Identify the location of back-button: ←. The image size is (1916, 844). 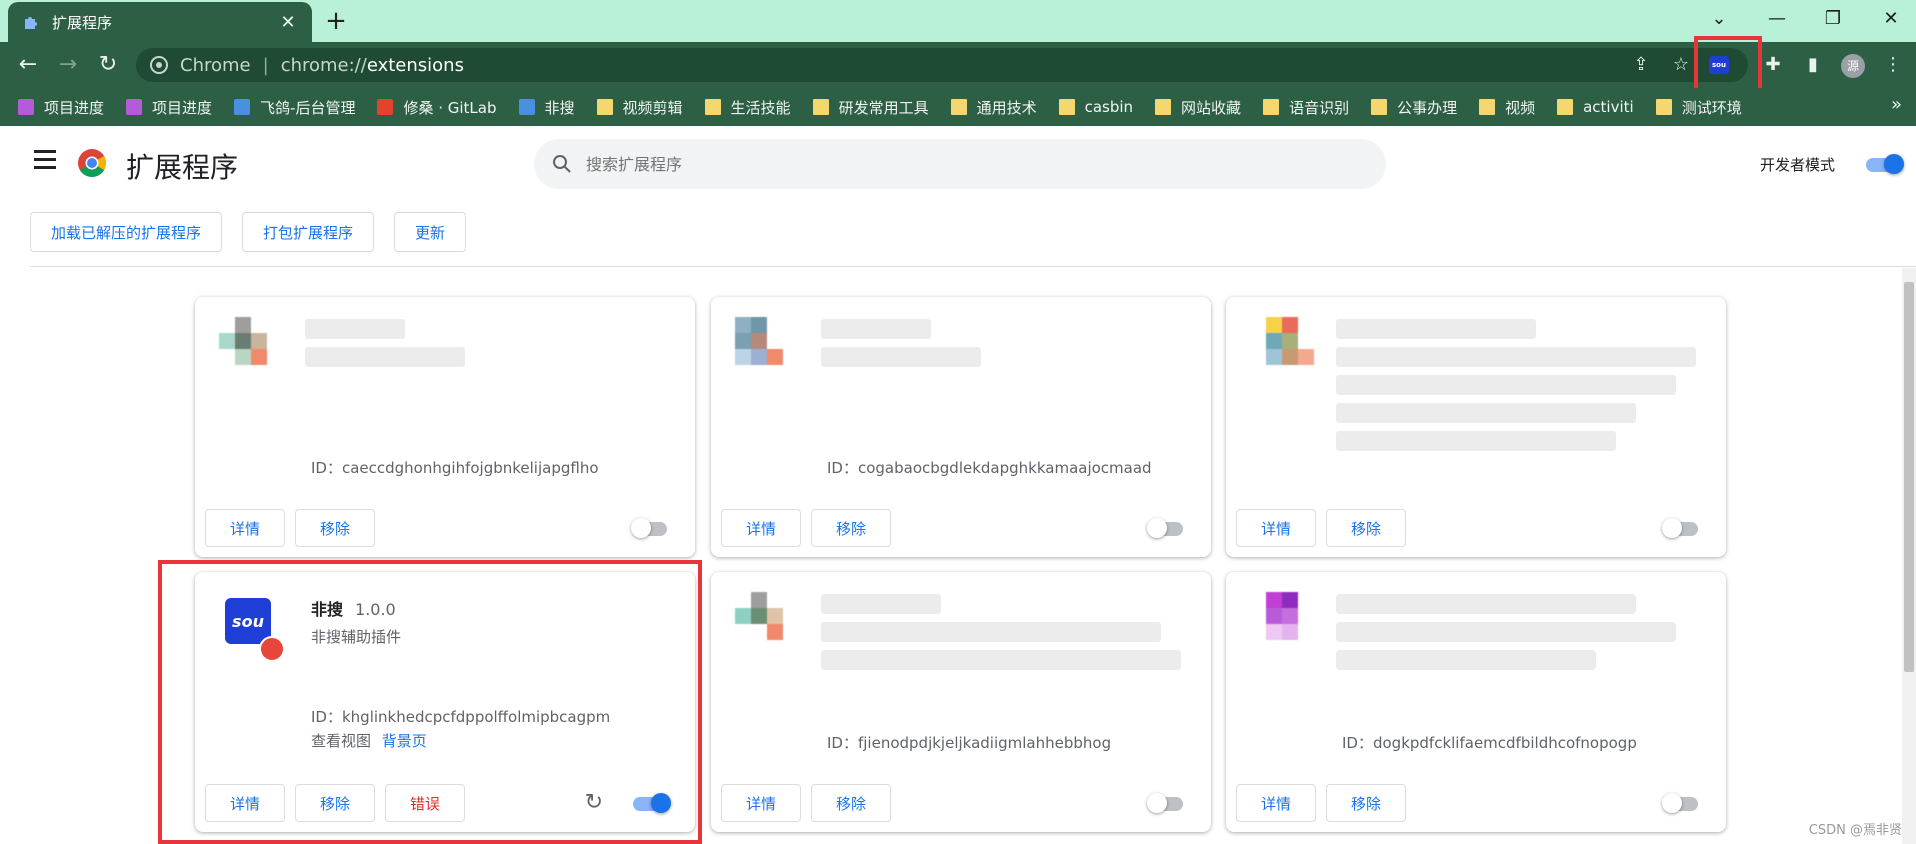
(28, 65).